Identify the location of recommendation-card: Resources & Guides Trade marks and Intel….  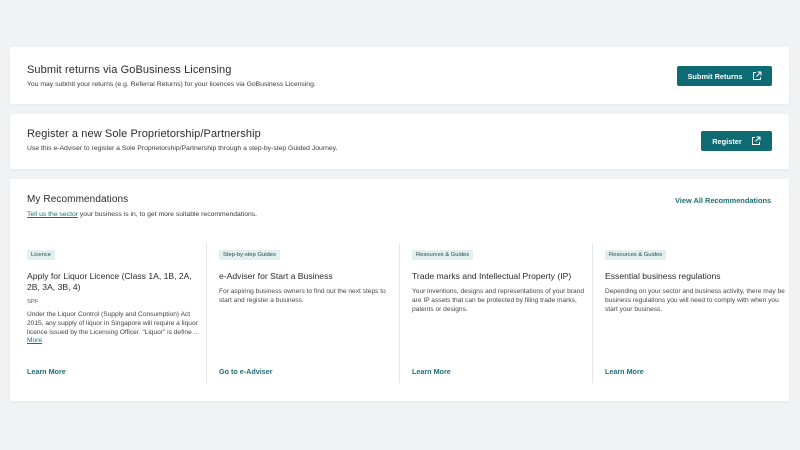
(502, 313).